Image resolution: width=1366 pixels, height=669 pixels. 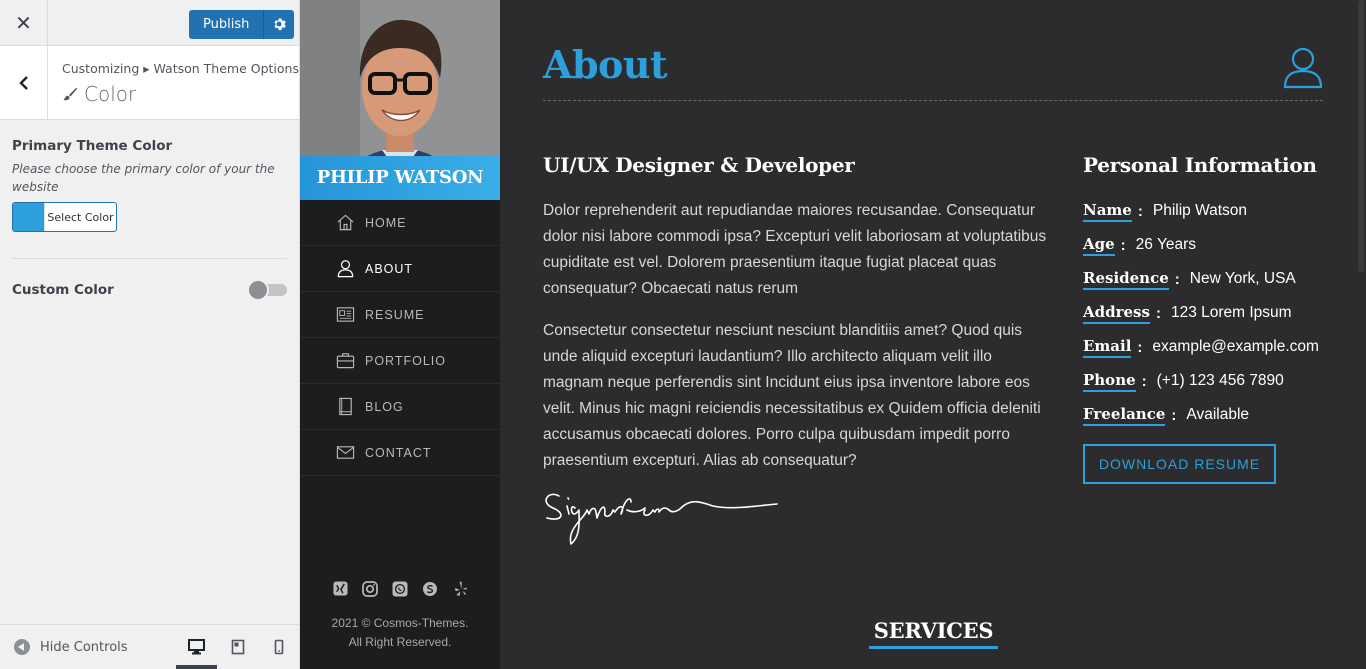 I want to click on info-row-email: Email: example@example.com, so click(x=1201, y=347).